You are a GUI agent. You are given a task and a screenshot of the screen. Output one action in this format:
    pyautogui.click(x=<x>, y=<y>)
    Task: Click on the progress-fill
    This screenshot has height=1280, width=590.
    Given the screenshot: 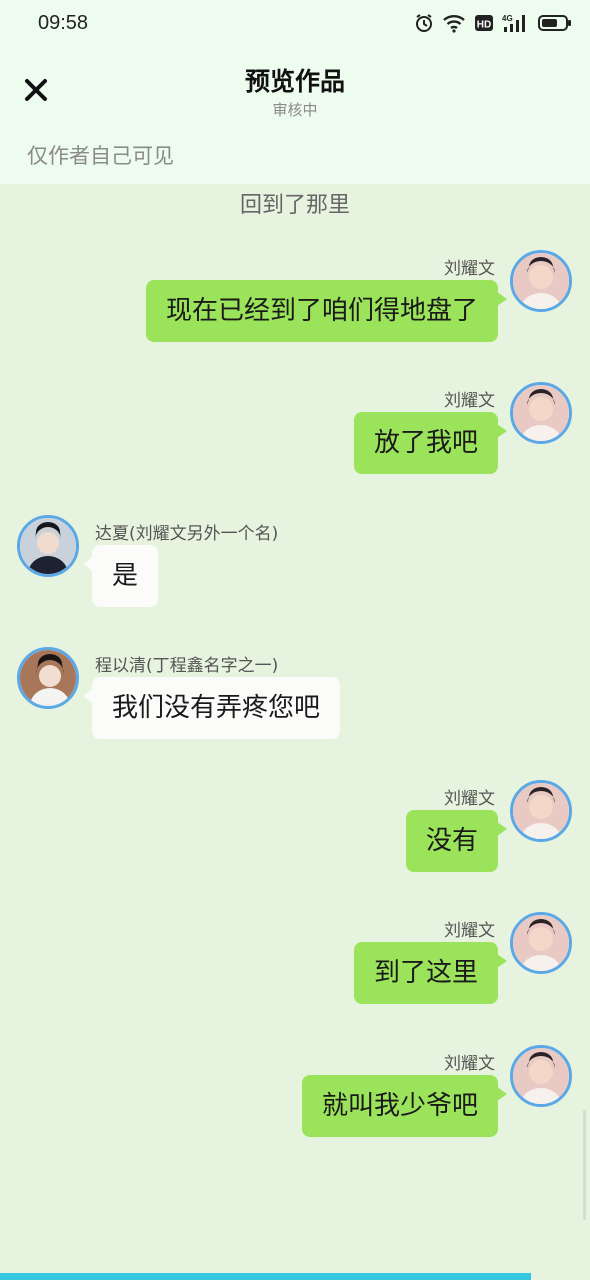 What is the action you would take?
    pyautogui.click(x=265, y=1276)
    